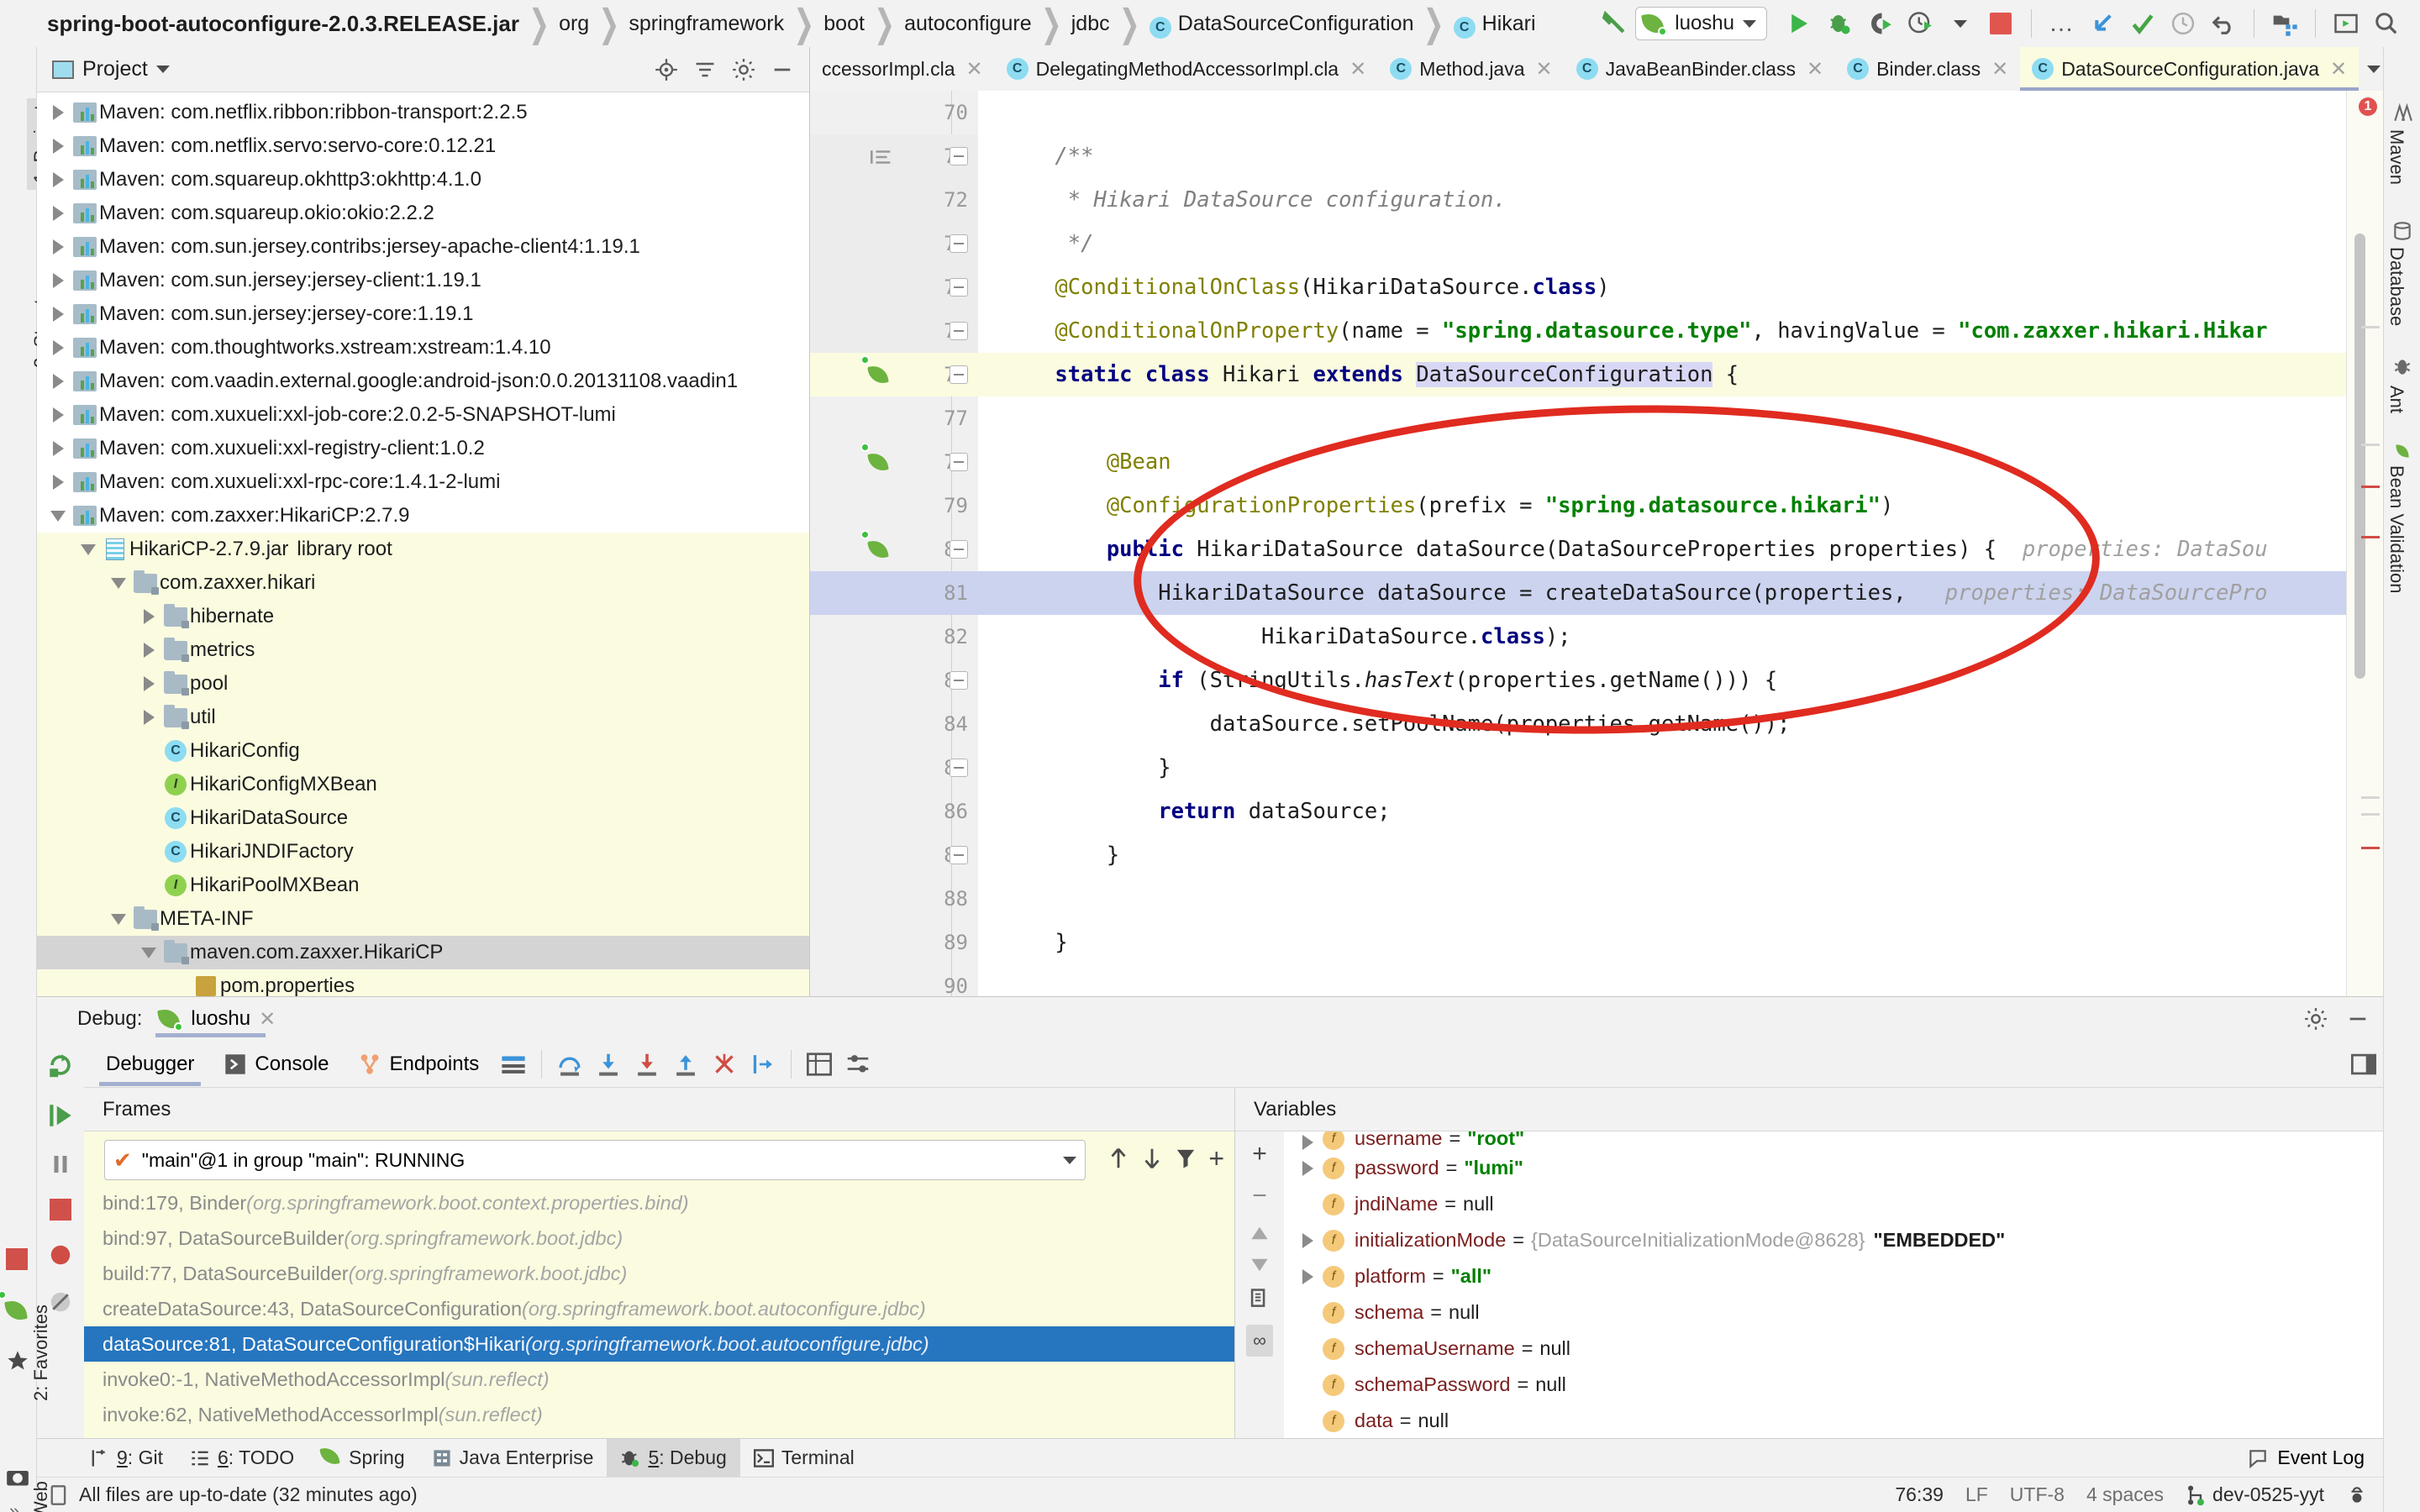 This screenshot has width=2420, height=1512. What do you see at coordinates (1701, 23) in the screenshot?
I see `run-configuration-selector: luoshu` at bounding box center [1701, 23].